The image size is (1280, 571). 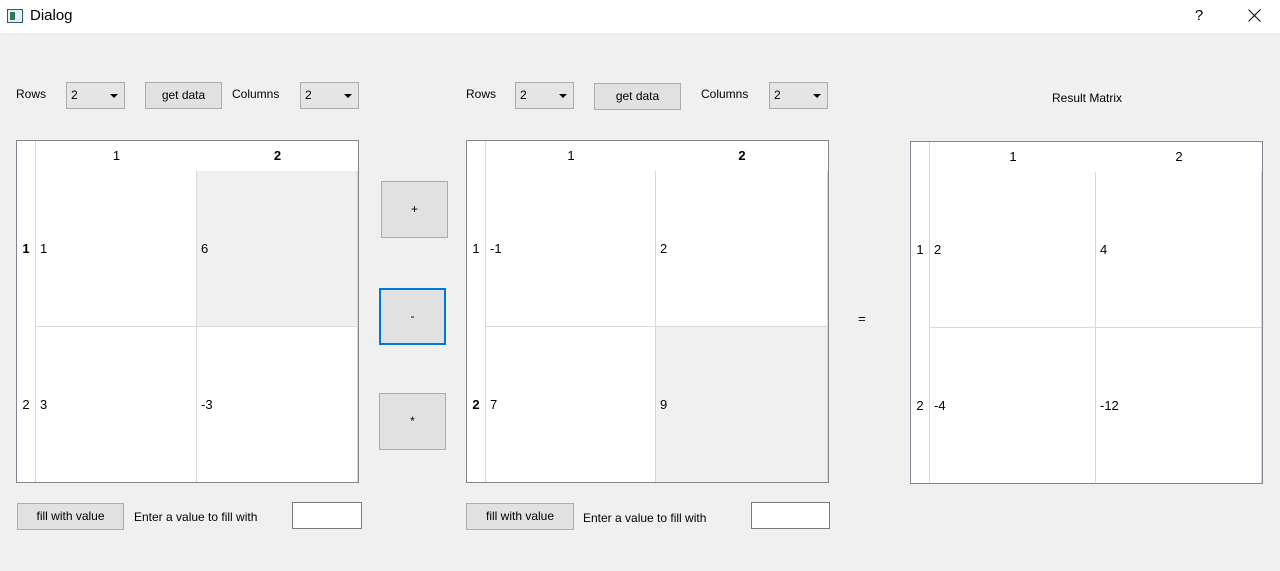 I want to click on left-columns-label: Columns, so click(x=256, y=94).